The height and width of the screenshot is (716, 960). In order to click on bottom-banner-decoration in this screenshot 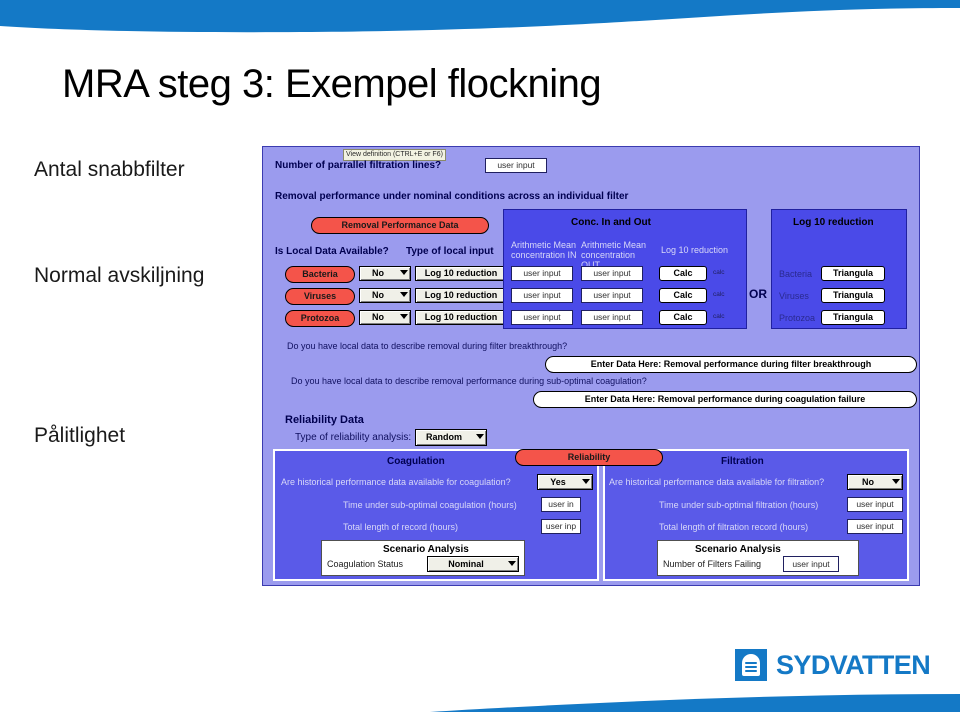, I will do `click(480, 703)`.